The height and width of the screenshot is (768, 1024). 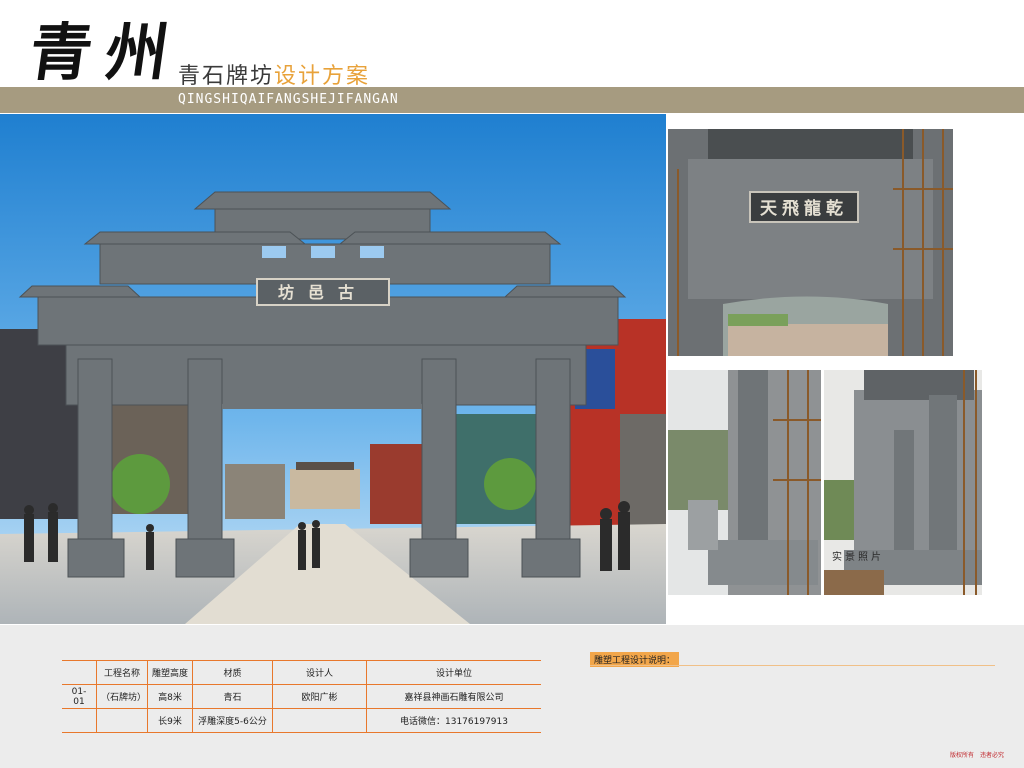 What do you see at coordinates (804, 208) in the screenshot?
I see `top-plaque-text: 天飛龍乾` at bounding box center [804, 208].